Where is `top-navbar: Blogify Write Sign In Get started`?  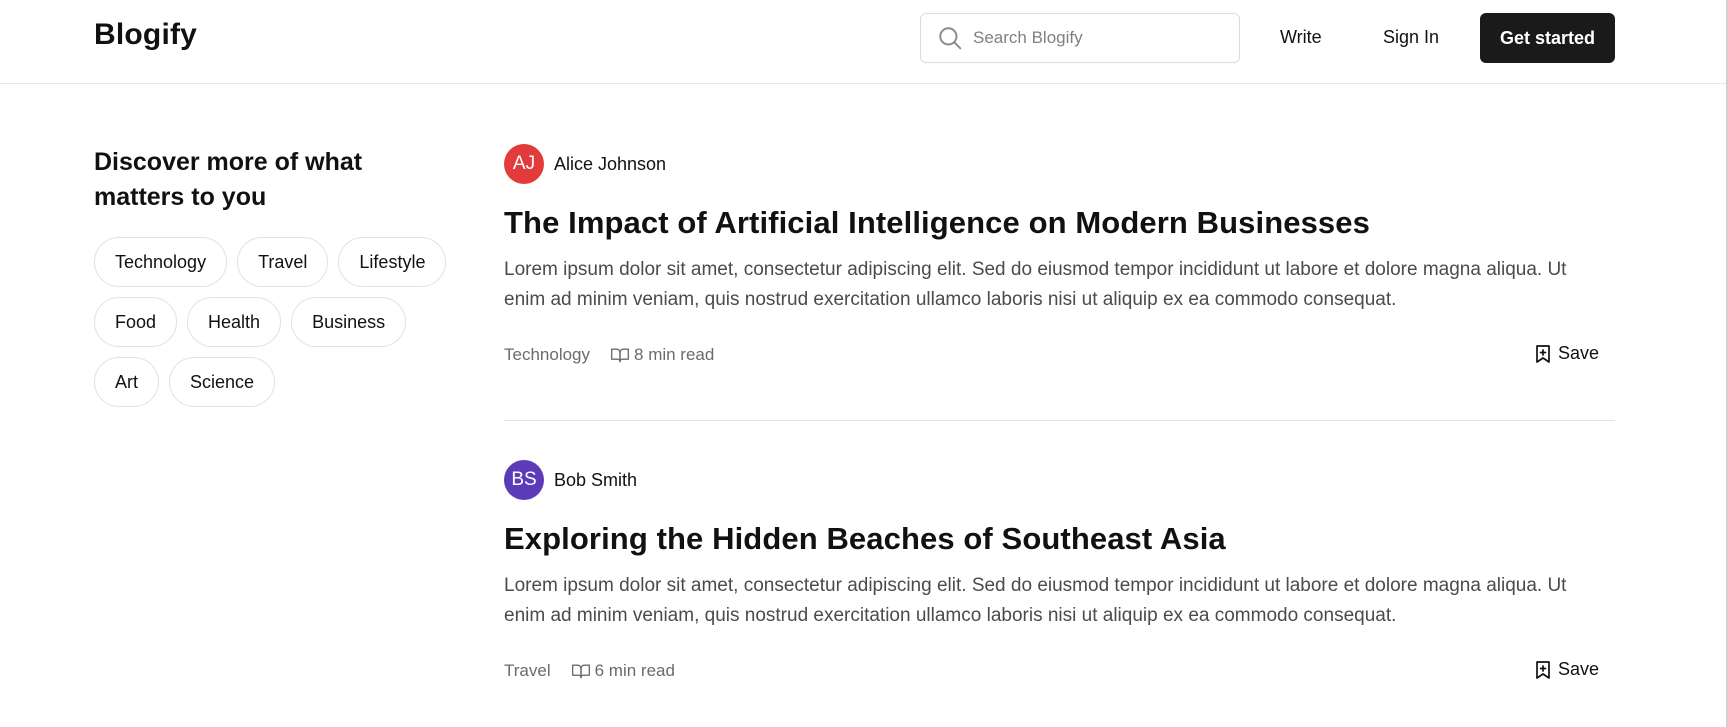
top-navbar: Blogify Write Sign In Get started is located at coordinates (864, 42).